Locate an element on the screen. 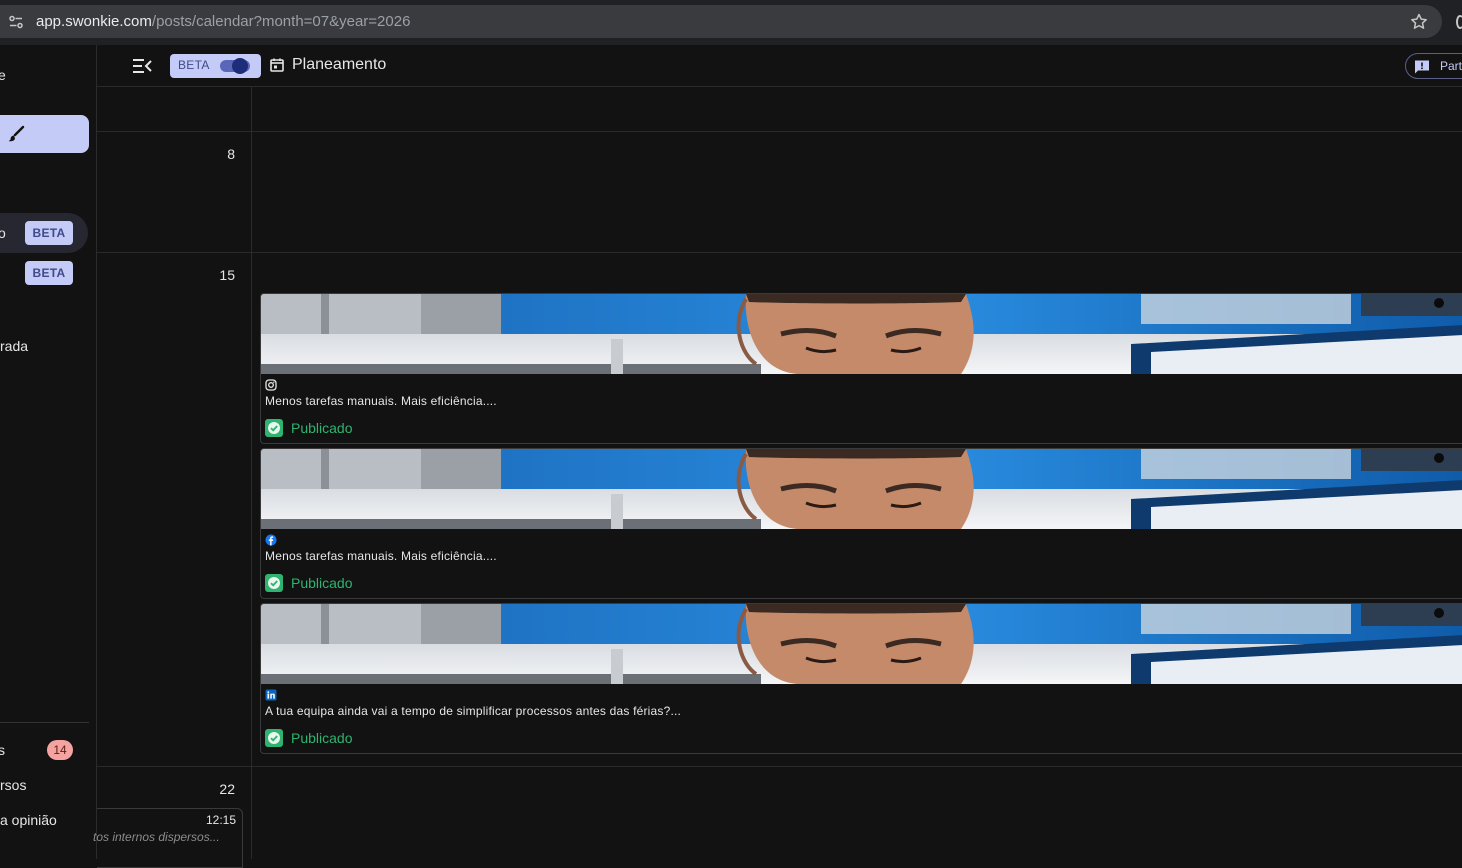  calendar-icon is located at coordinates (277, 65).